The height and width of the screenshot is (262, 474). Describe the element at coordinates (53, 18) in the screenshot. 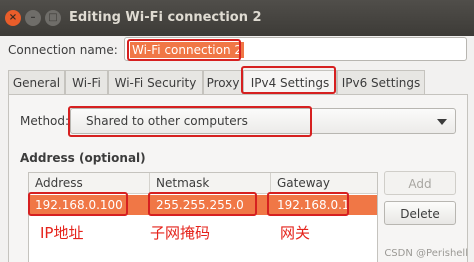

I see `maximize-icon: □` at that location.